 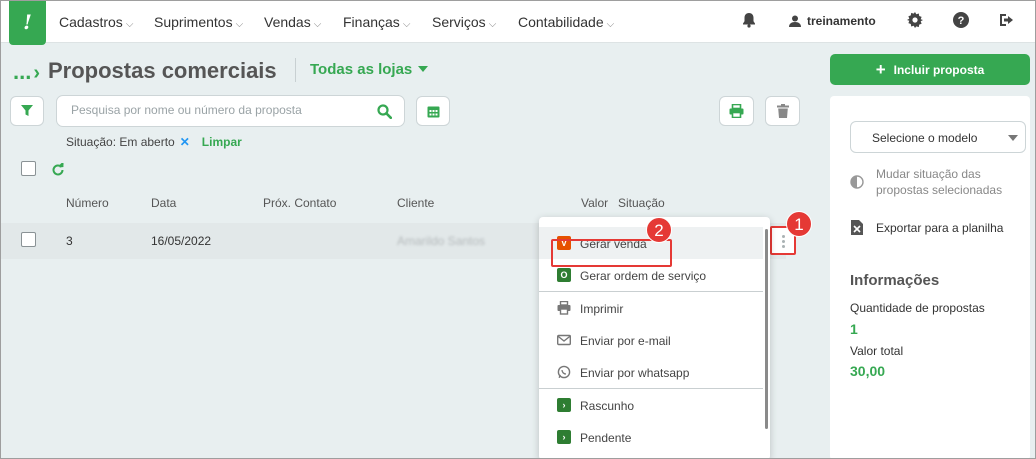 I want to click on user-menu: treinamento, so click(x=832, y=21).